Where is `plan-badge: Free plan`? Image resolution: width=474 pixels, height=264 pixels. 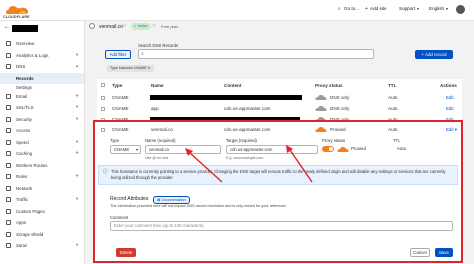 plan-badge: Free plan is located at coordinates (169, 26).